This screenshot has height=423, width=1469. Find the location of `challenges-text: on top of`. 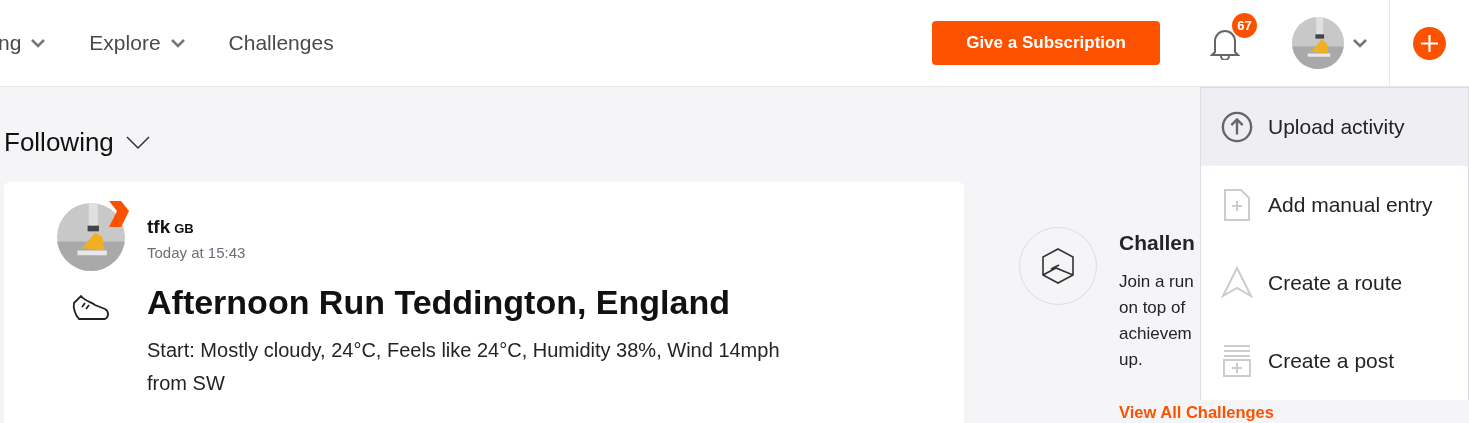

challenges-text: on top of is located at coordinates (1152, 308).